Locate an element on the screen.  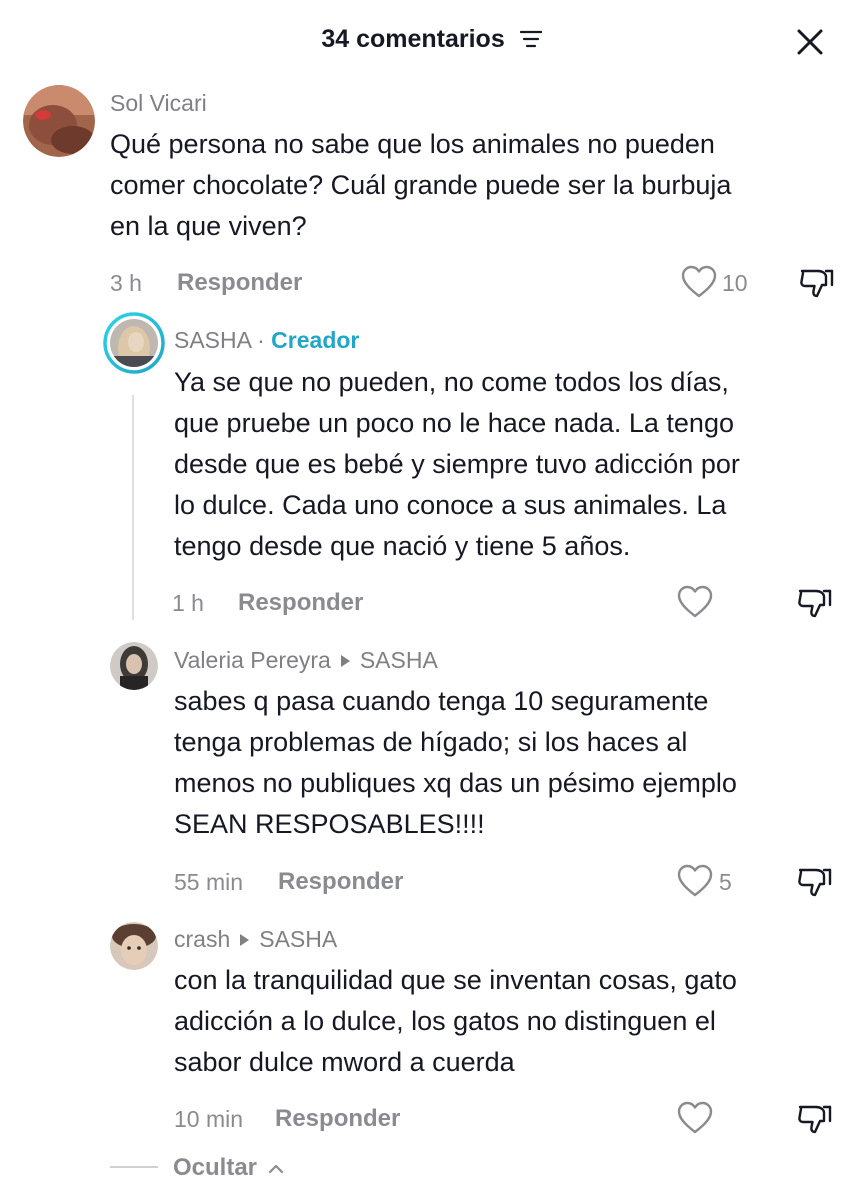
thread-line is located at coordinates (133, 507).